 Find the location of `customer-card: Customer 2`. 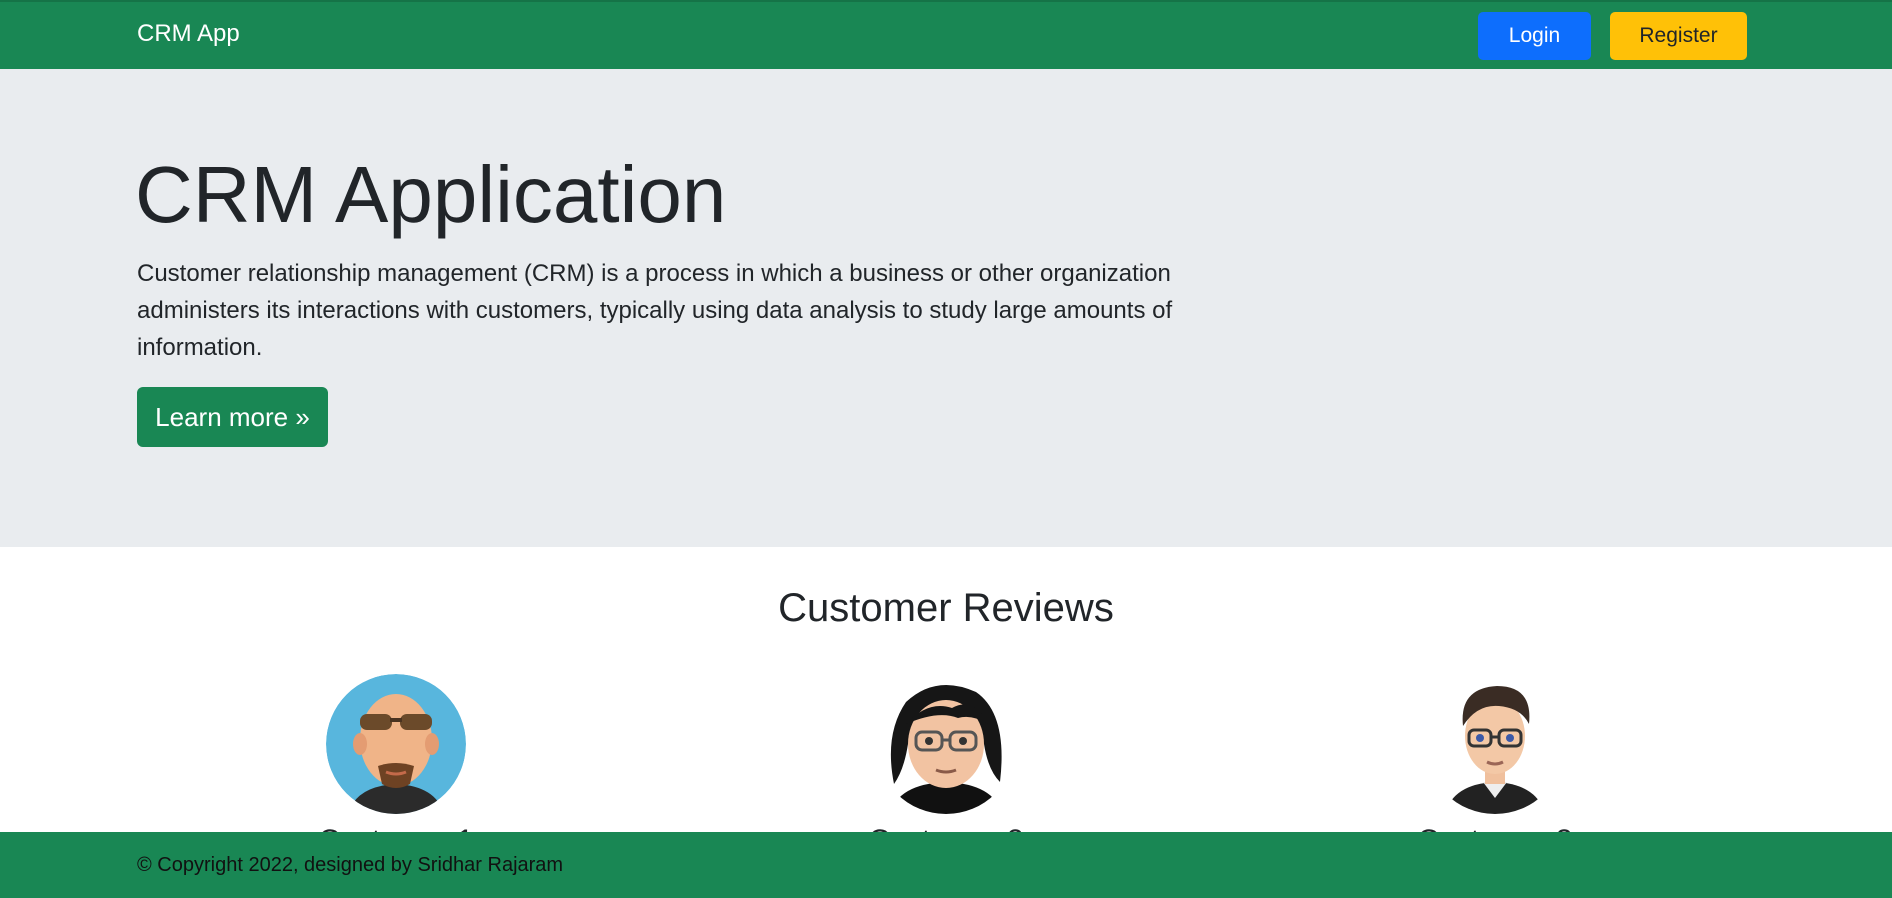

customer-card: Customer 2 is located at coordinates (946, 766).